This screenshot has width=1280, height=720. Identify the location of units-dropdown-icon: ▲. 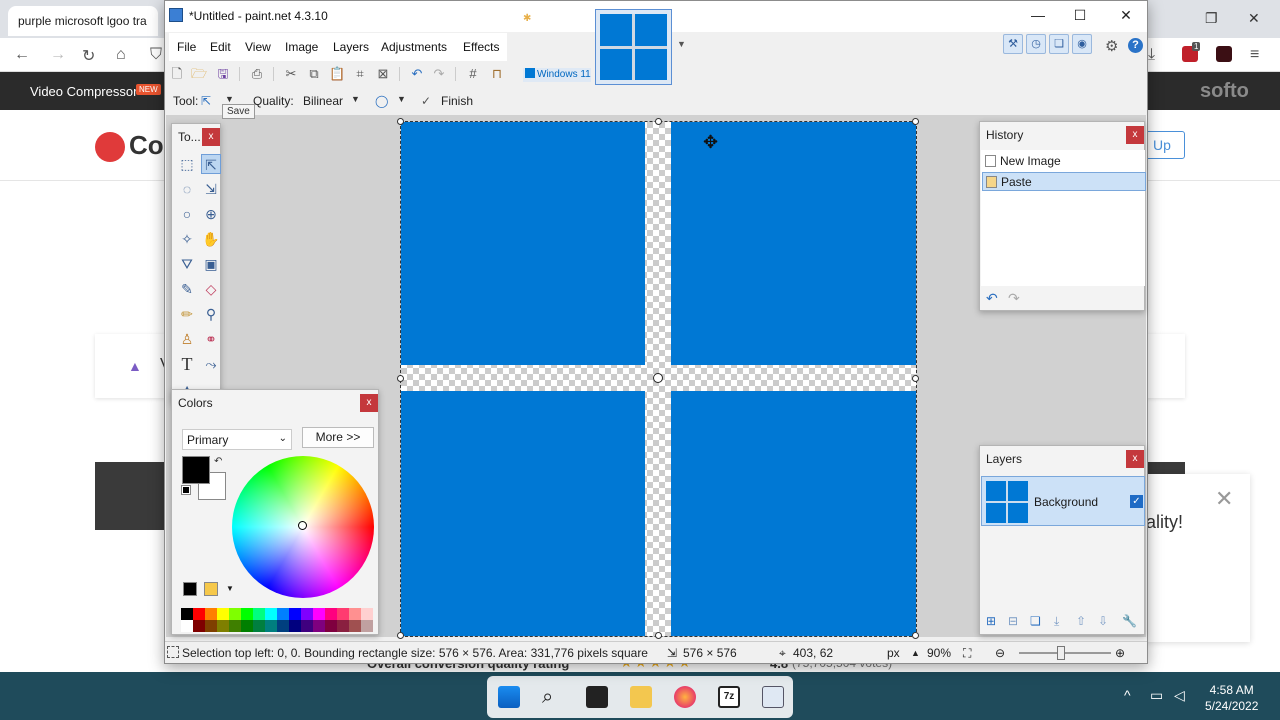
(915, 653).